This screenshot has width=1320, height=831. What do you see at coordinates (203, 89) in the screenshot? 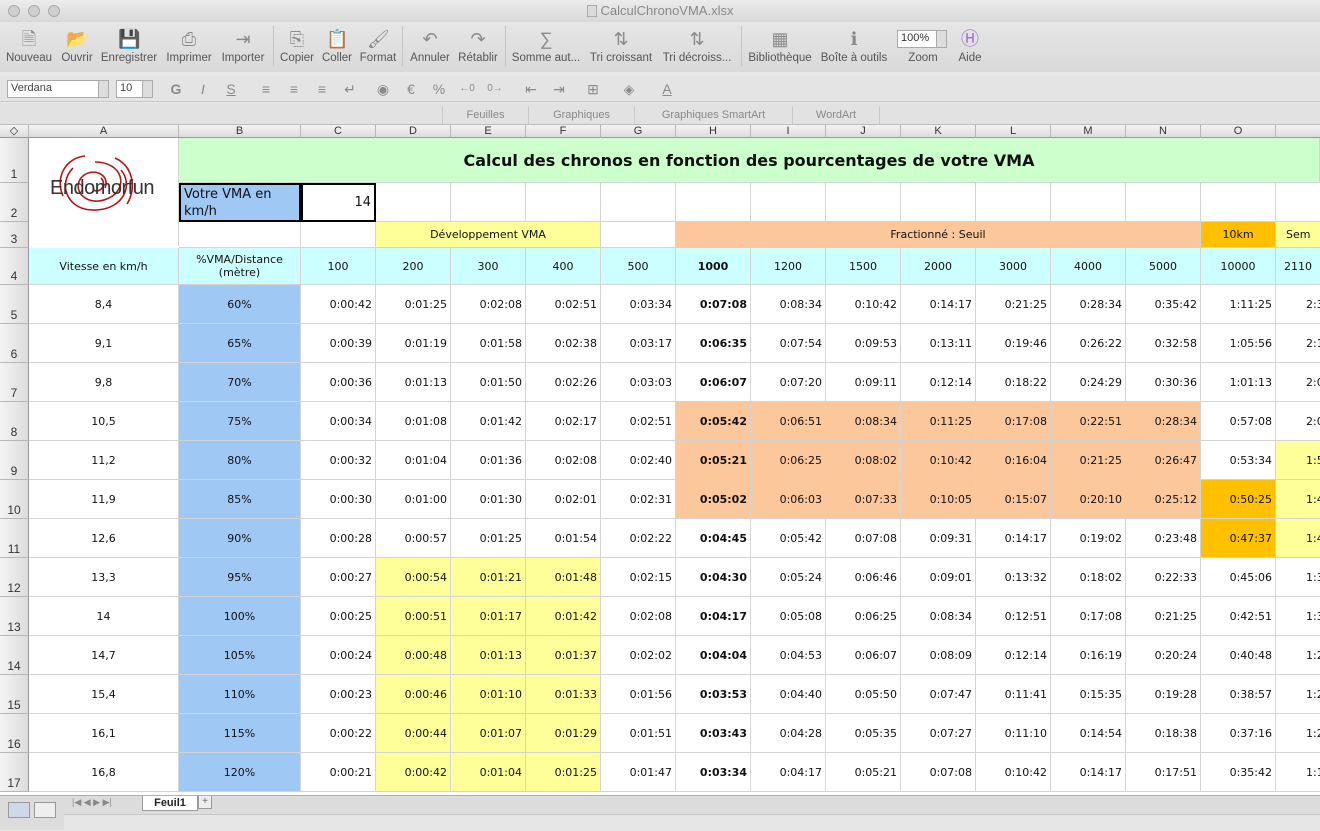
I see `italic-icon: I` at bounding box center [203, 89].